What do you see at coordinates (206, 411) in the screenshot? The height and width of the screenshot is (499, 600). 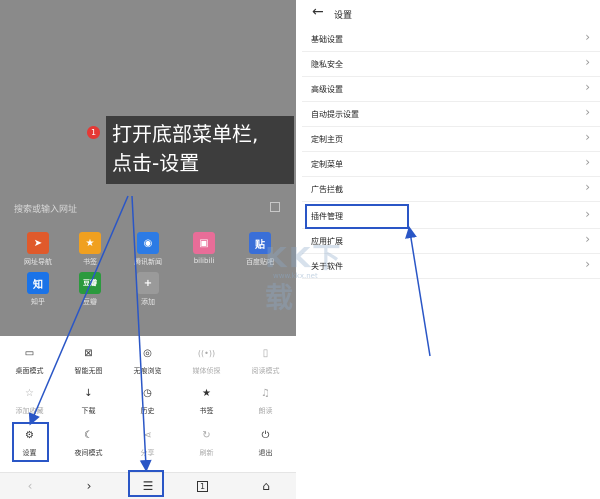 I see `menu-label: 书签` at bounding box center [206, 411].